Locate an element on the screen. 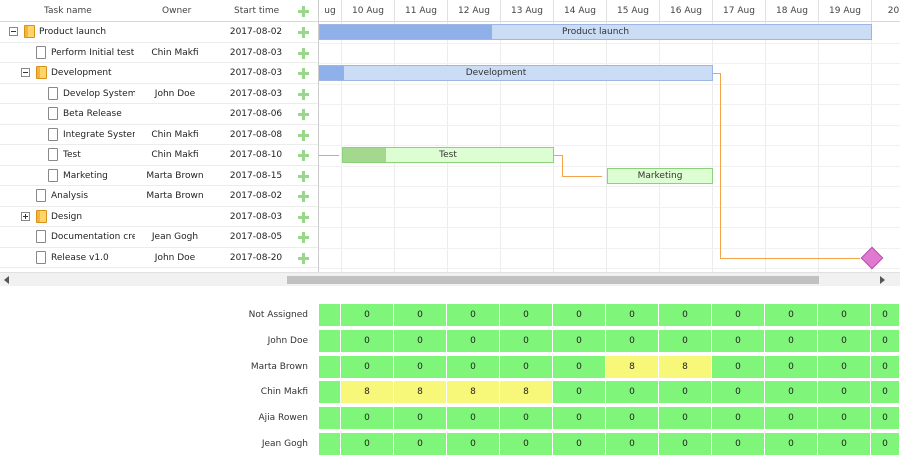 The width and height of the screenshot is (900, 463). task-row: Product launch 2017-08-02 is located at coordinates (159, 32).